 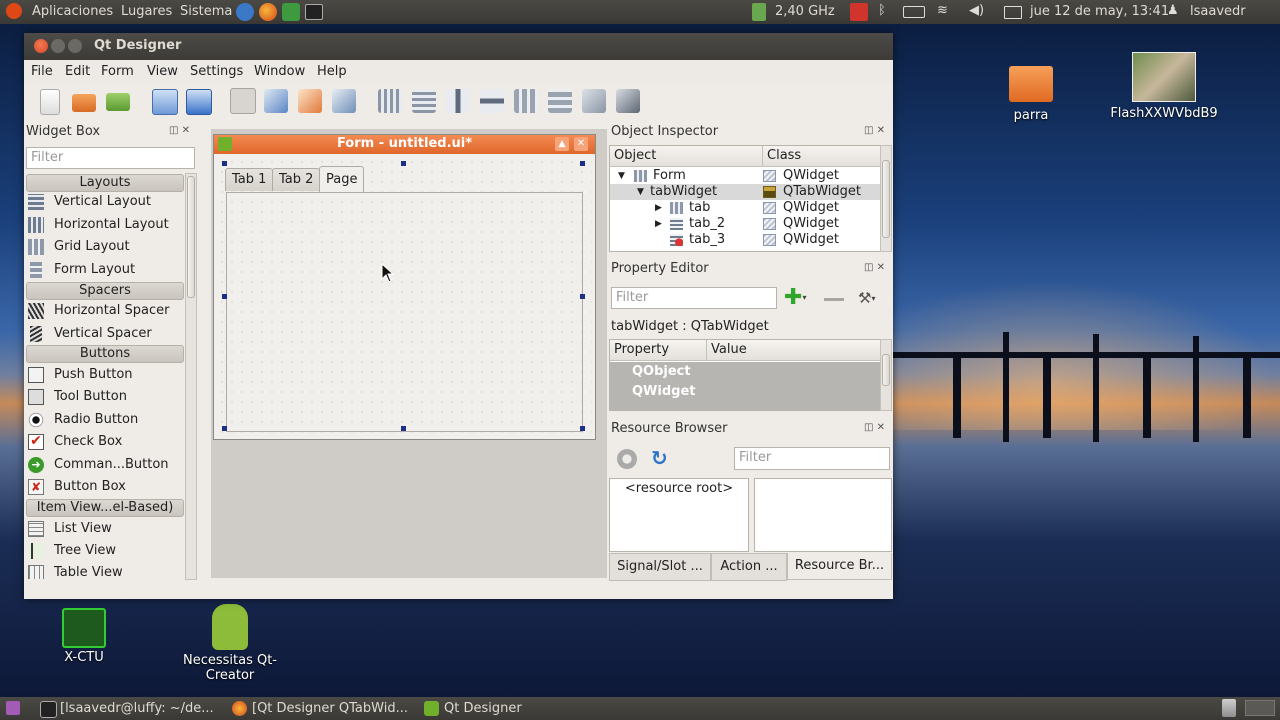 What do you see at coordinates (105, 183) in the screenshot?
I see `category-layouts: Layouts` at bounding box center [105, 183].